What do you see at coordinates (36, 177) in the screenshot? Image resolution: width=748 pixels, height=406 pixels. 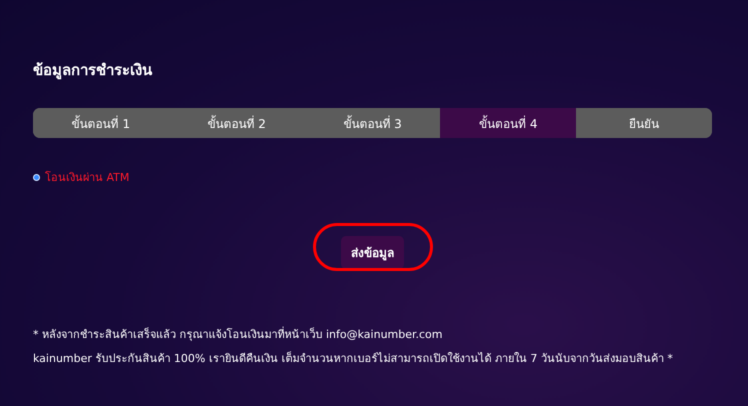 I see `radio-button` at bounding box center [36, 177].